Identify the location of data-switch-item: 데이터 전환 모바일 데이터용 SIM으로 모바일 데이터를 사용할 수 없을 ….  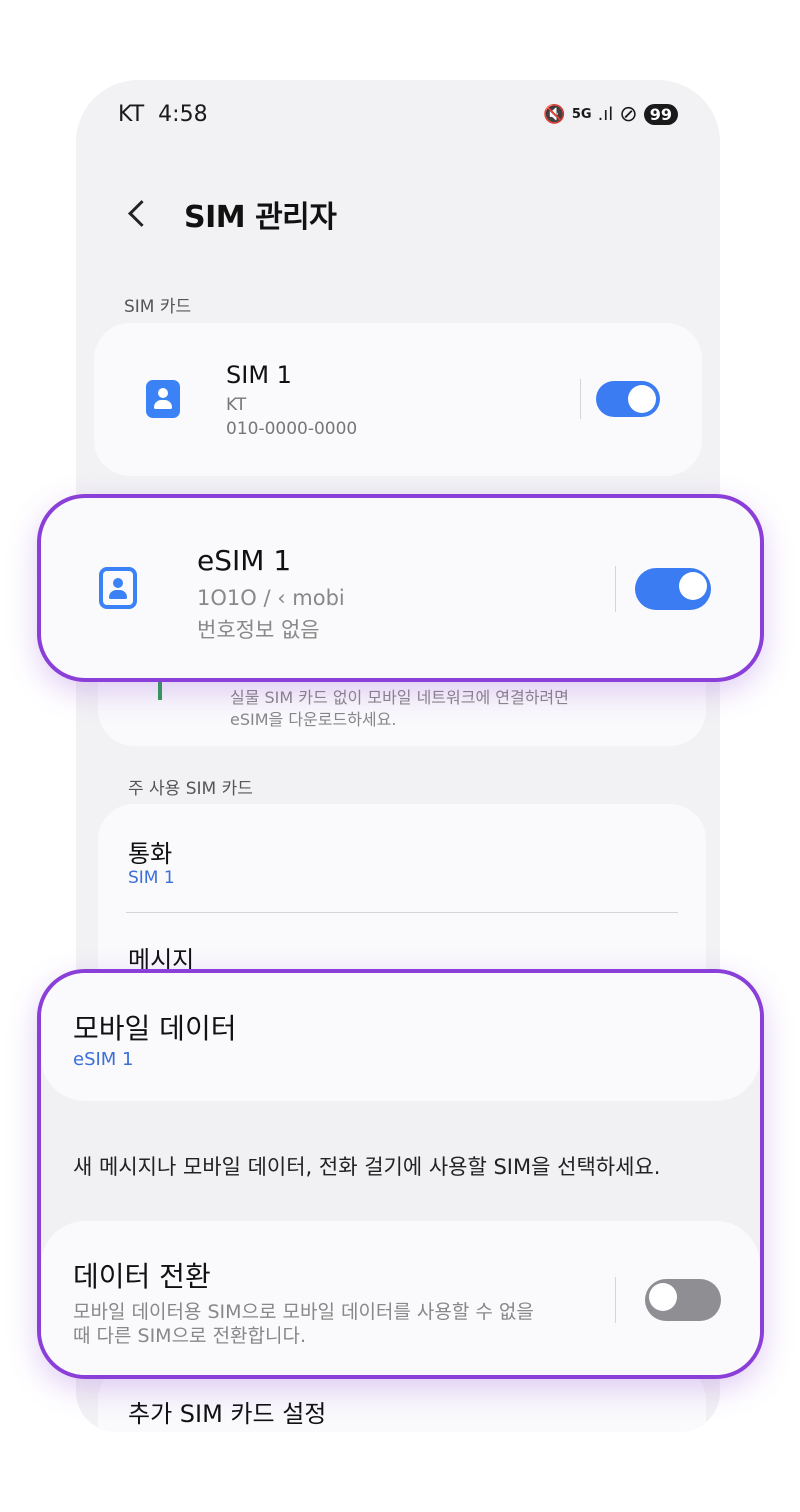
(400, 1298).